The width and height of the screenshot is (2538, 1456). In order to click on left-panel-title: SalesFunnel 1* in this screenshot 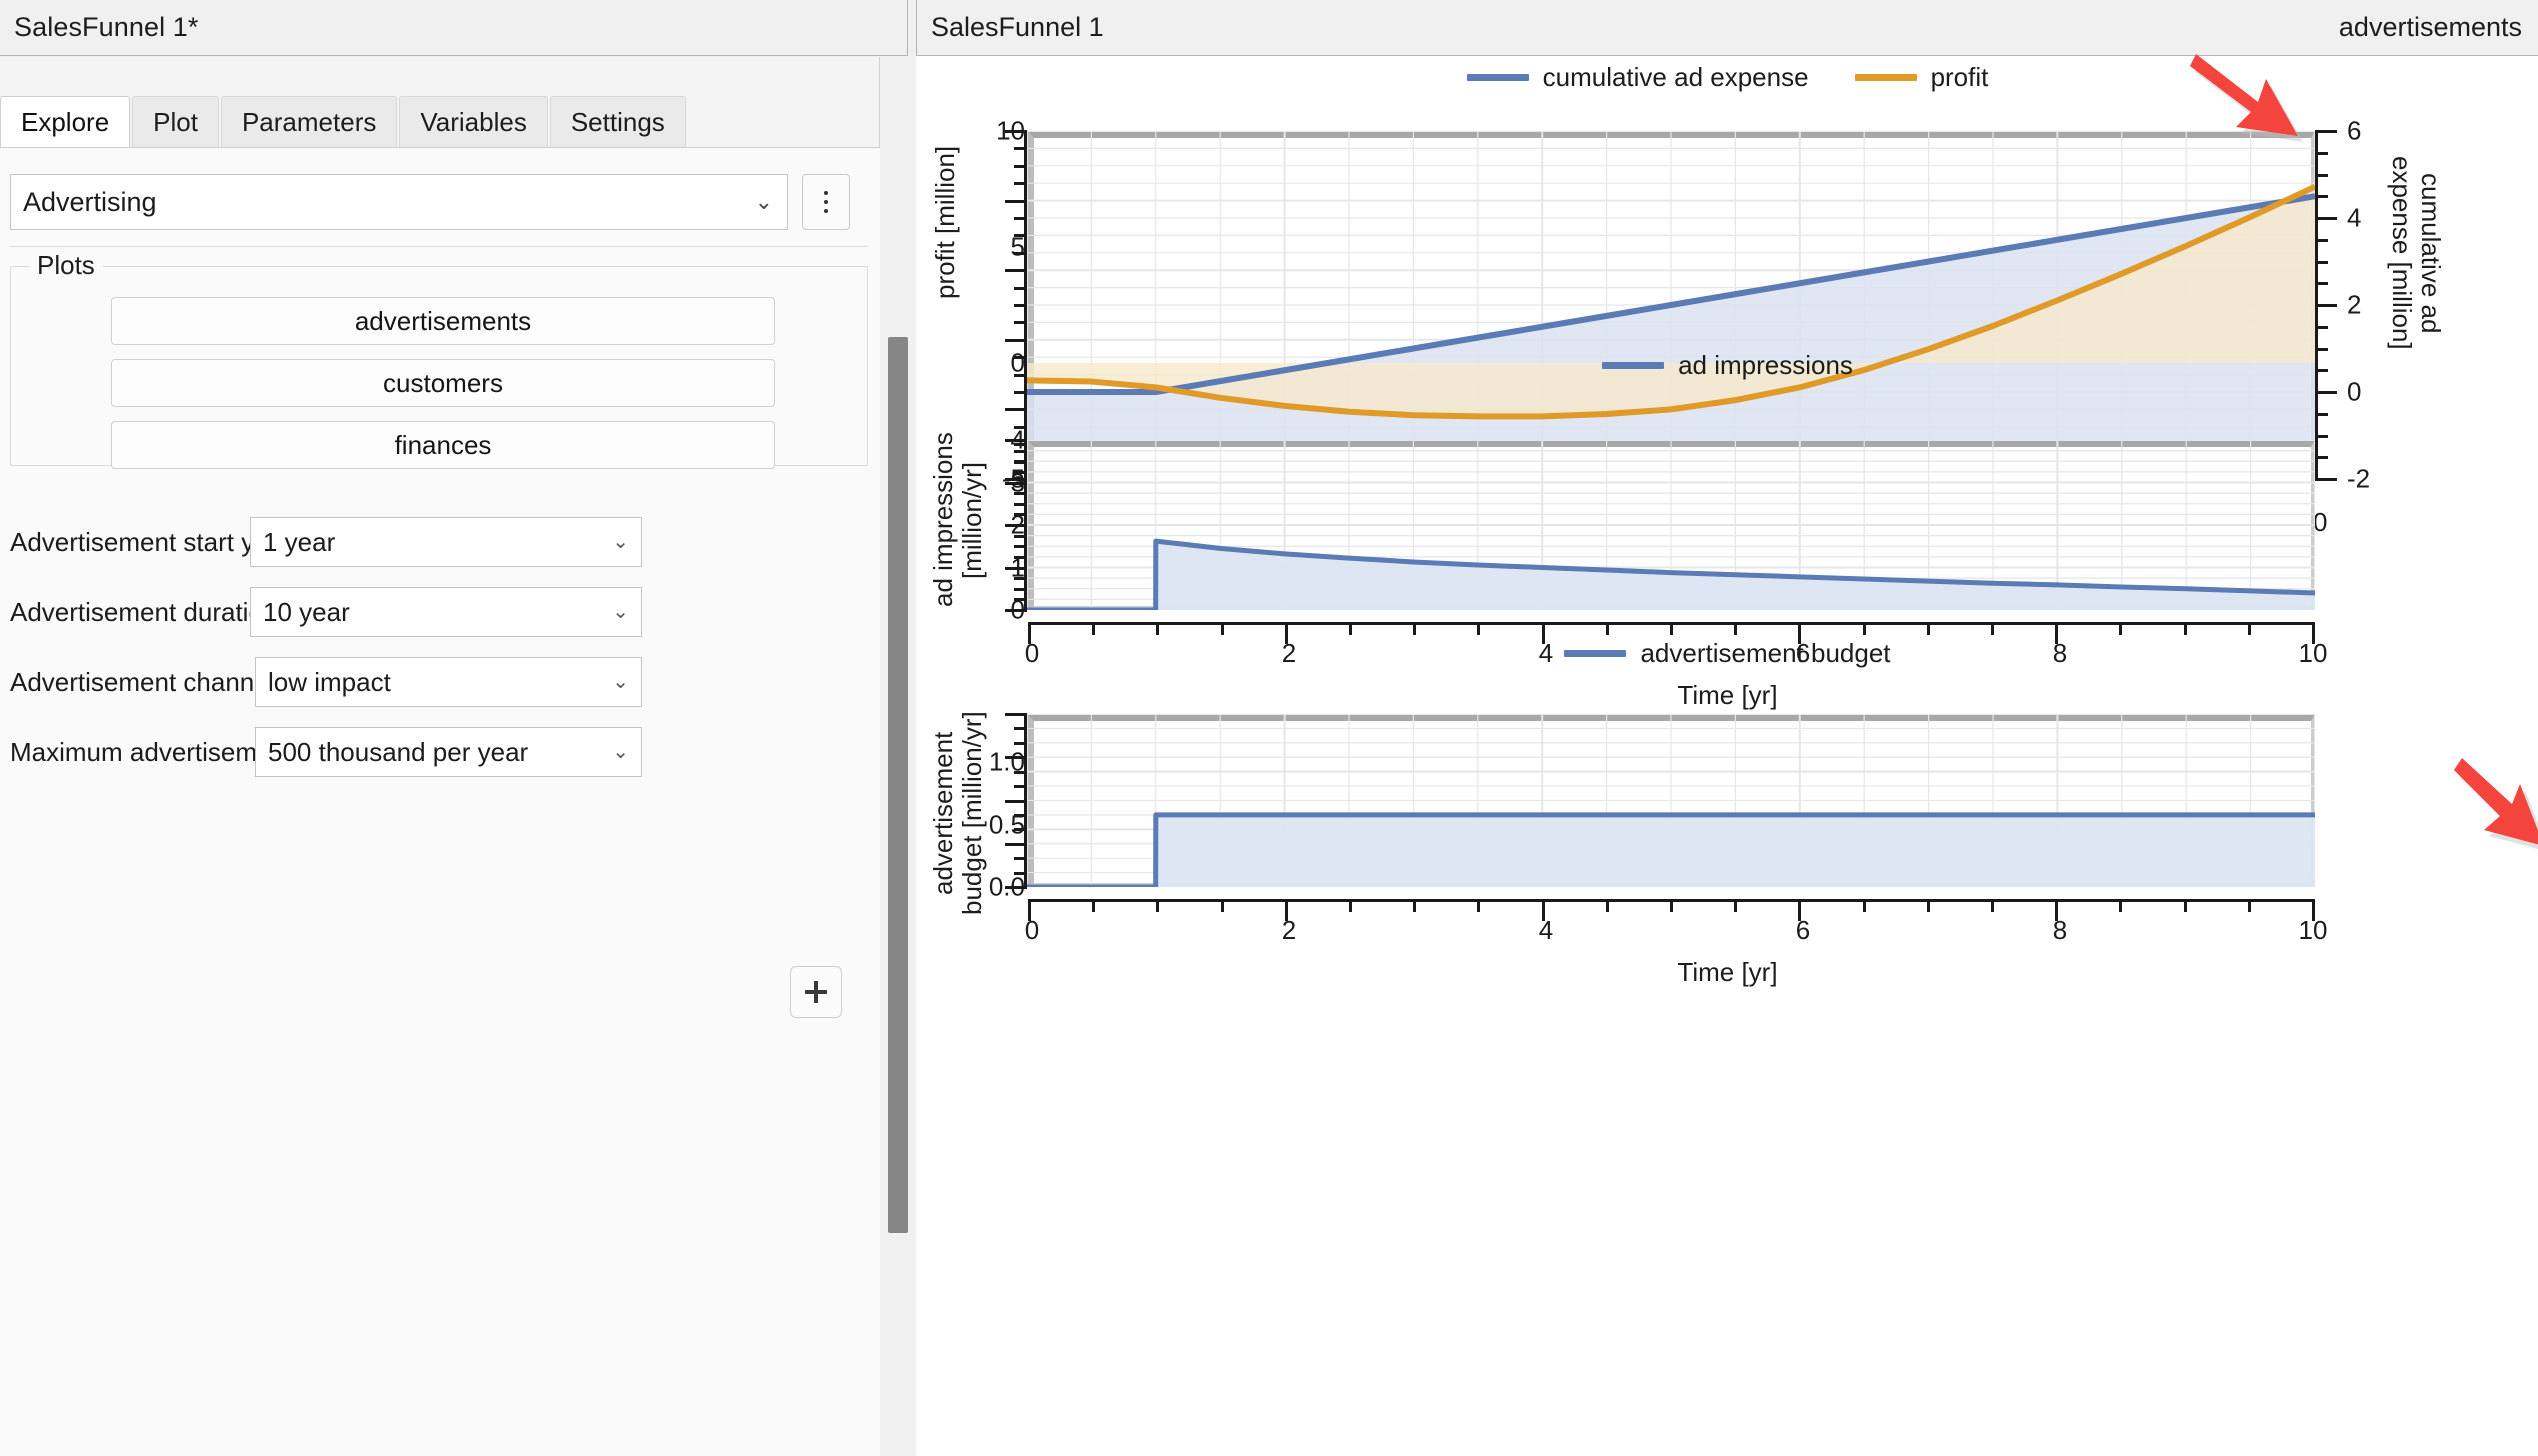, I will do `click(106, 27)`.